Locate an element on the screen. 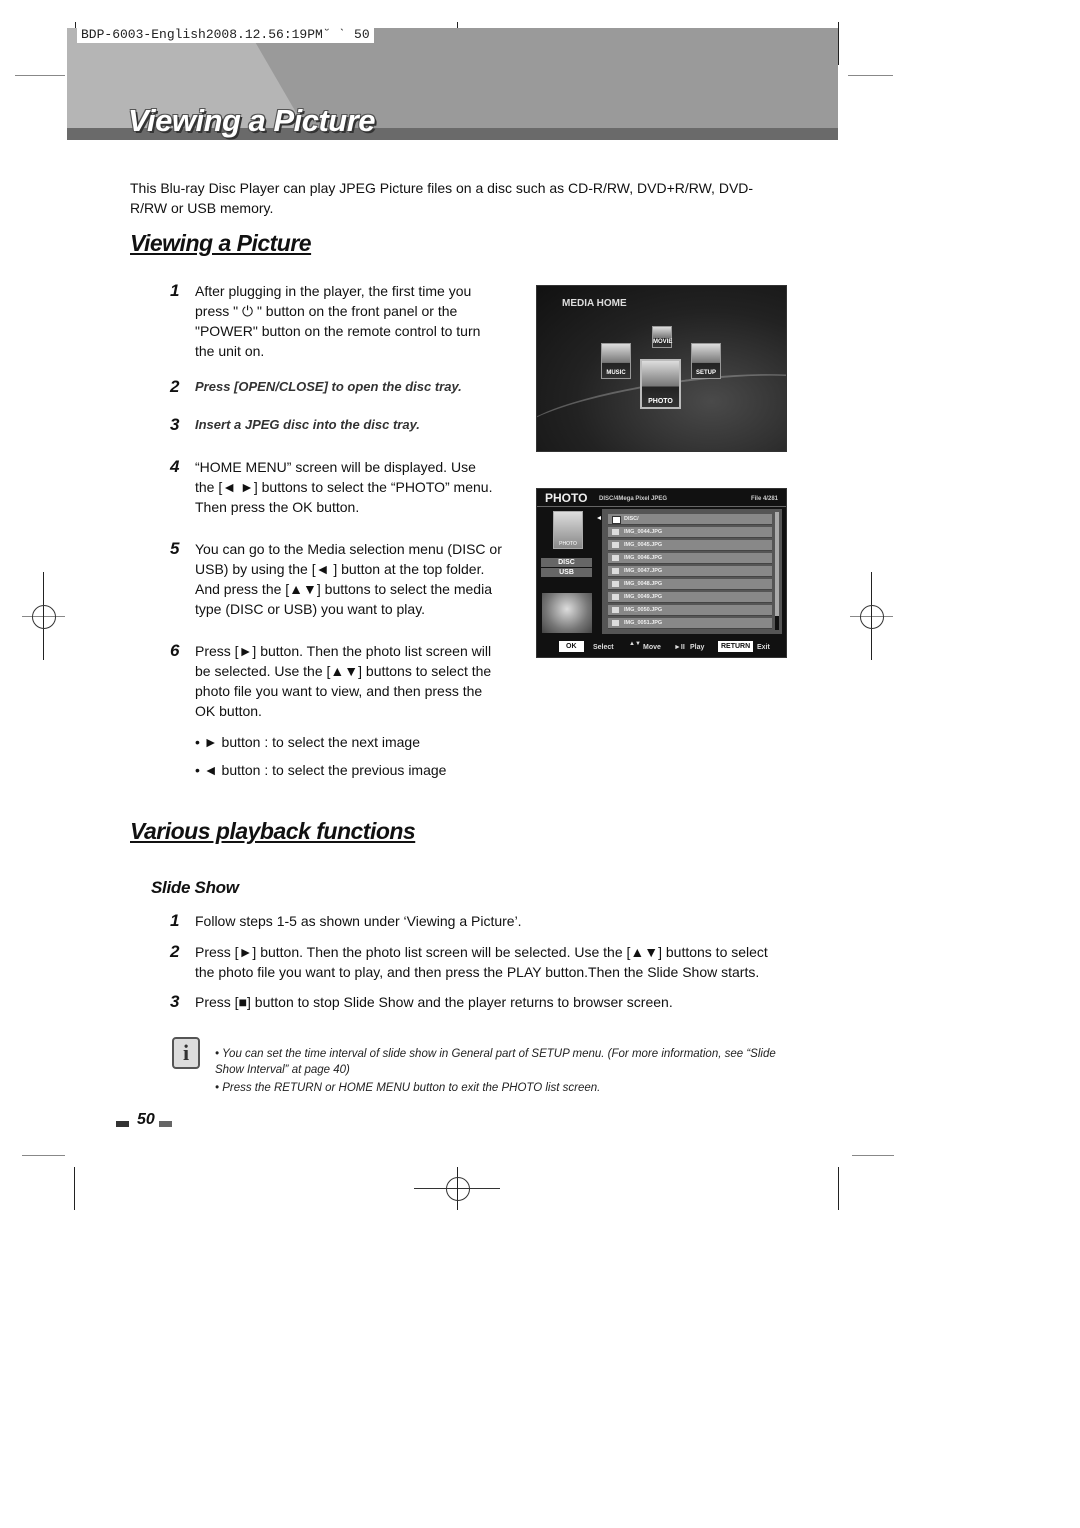 This screenshot has width=1080, height=1528. file-count: File 4/281 is located at coordinates (764, 499).